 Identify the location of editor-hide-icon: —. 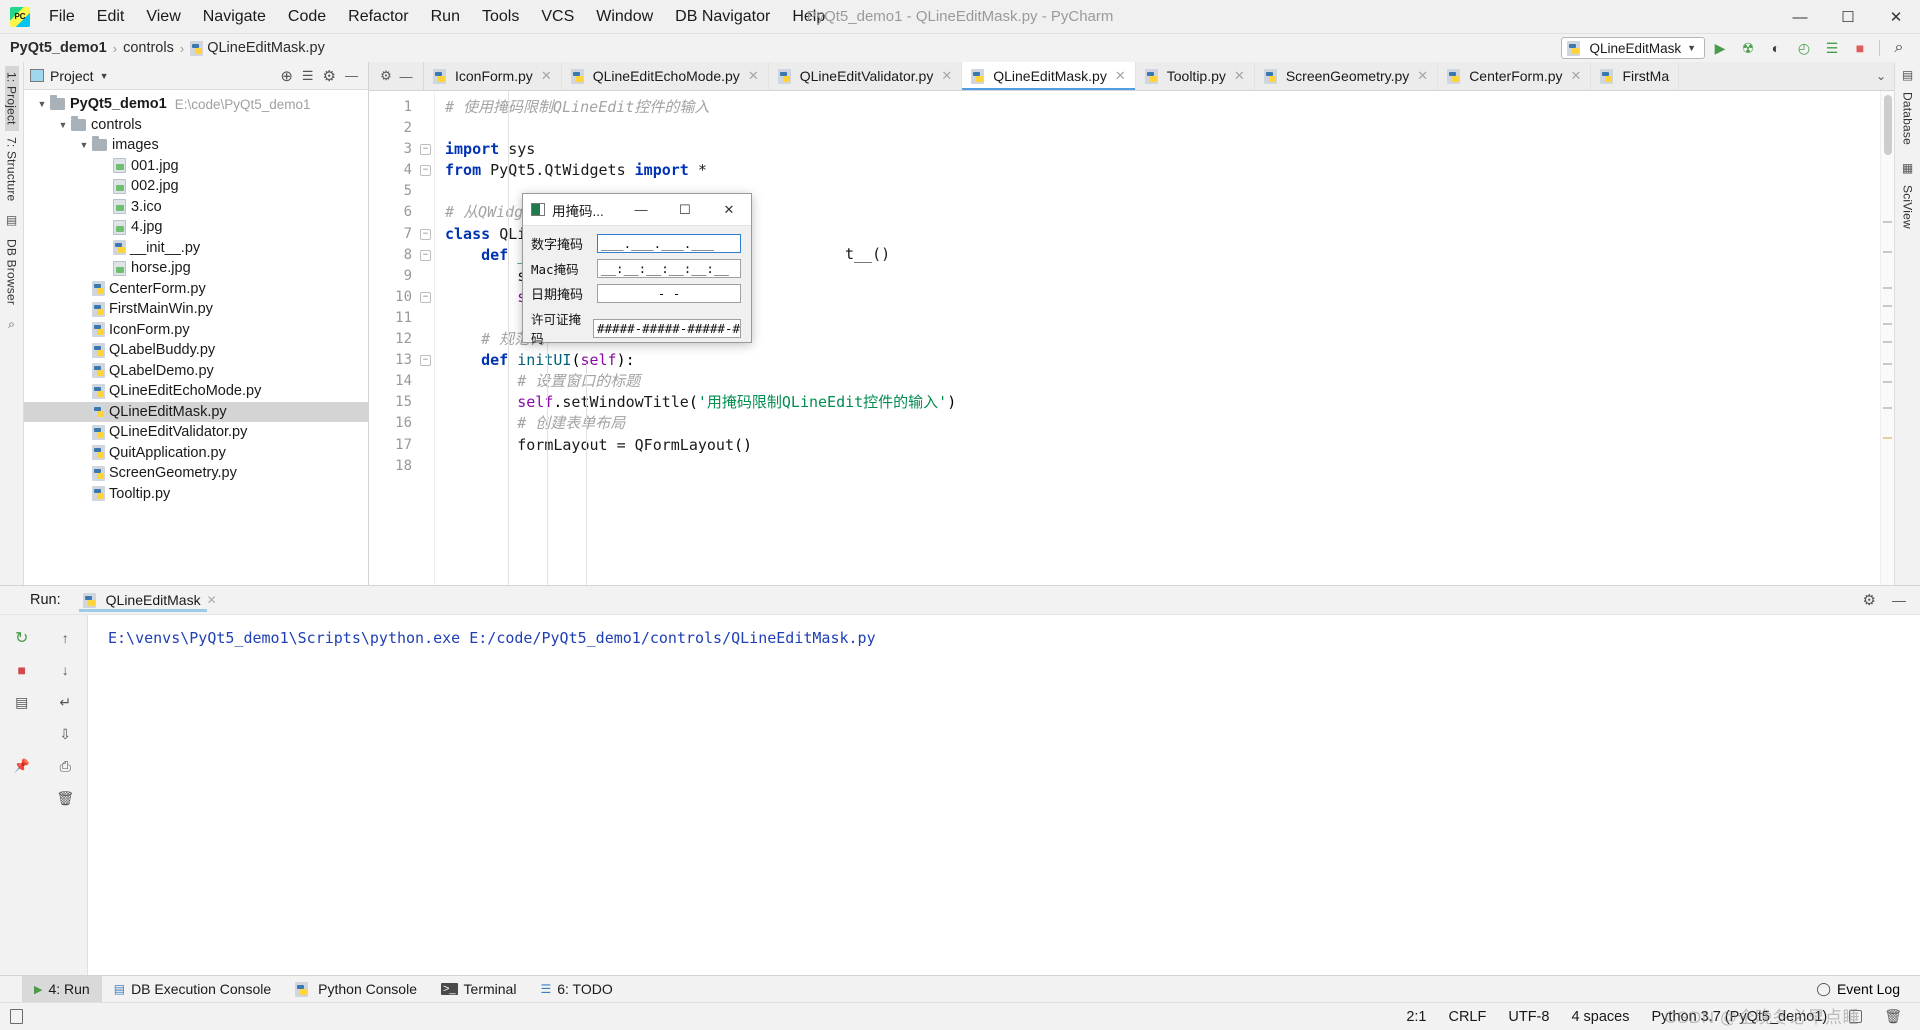
(406, 76).